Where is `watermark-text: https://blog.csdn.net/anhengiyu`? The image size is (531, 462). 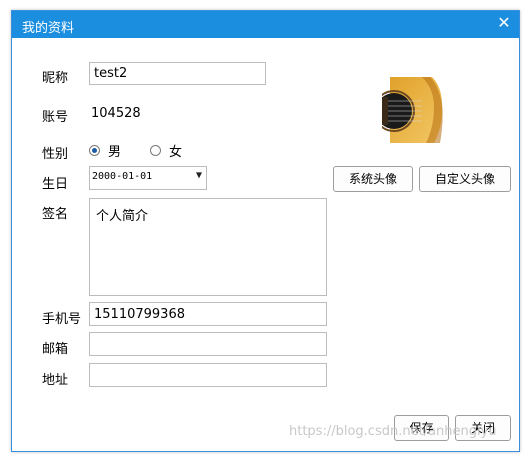 watermark-text: https://blog.csdn.net/anhengiyu is located at coordinates (393, 431).